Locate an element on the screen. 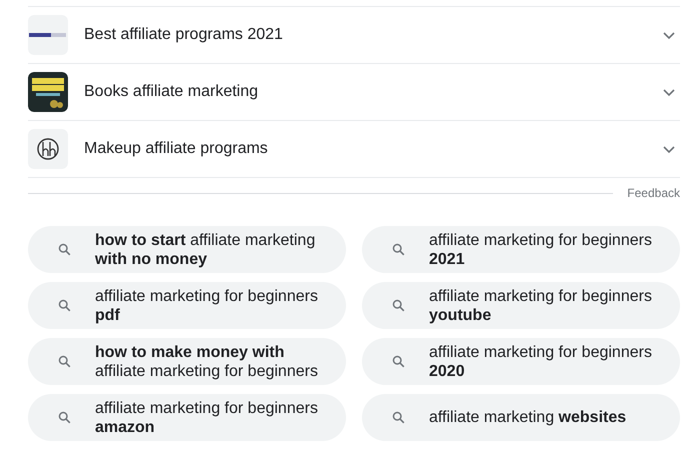 Image resolution: width=700 pixels, height=461 pixels. related-search-chip: affiliate marketing for beginners pdf is located at coordinates (187, 305).